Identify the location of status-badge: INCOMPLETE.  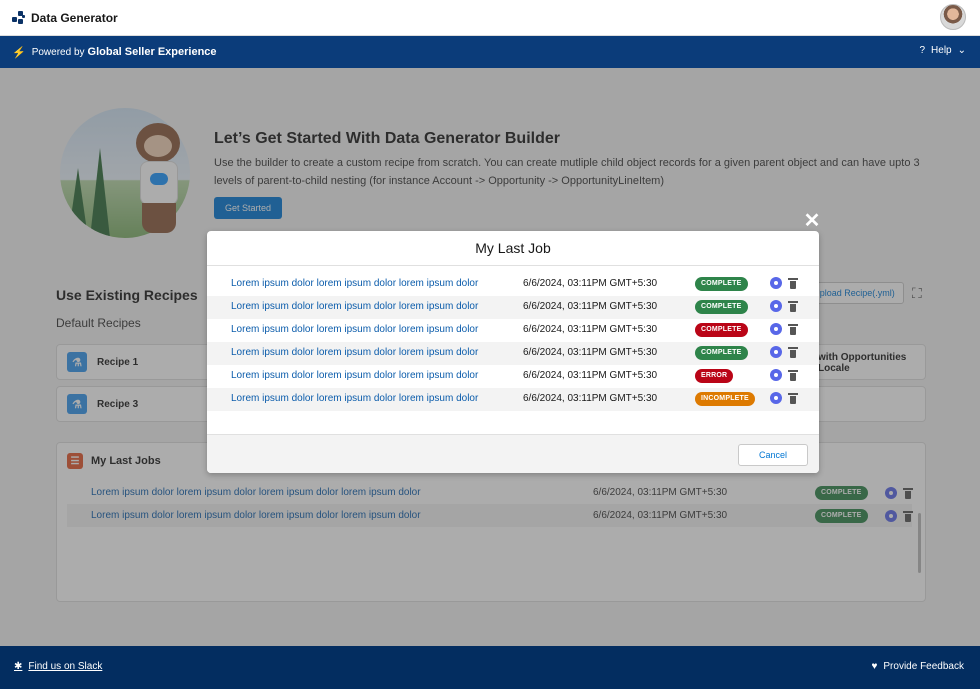
(725, 399).